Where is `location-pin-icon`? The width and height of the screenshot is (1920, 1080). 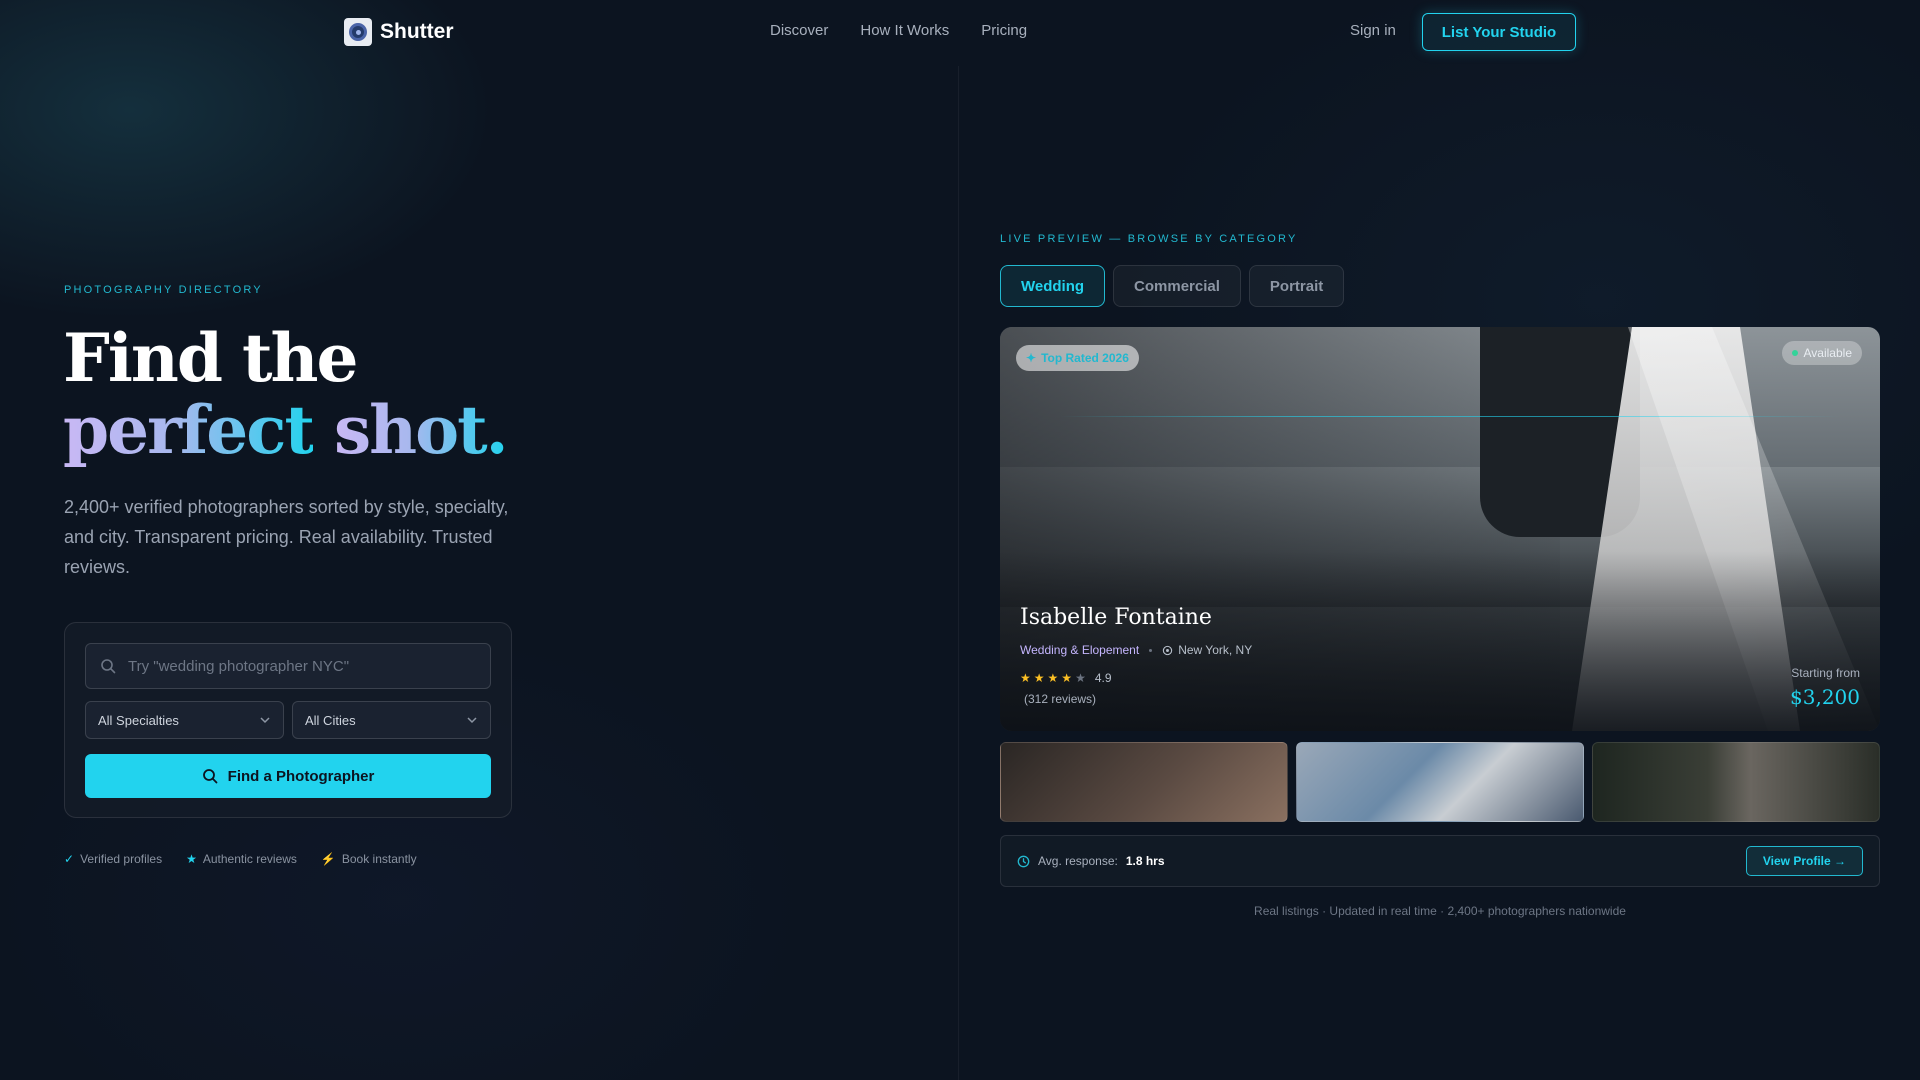 location-pin-icon is located at coordinates (1168, 650).